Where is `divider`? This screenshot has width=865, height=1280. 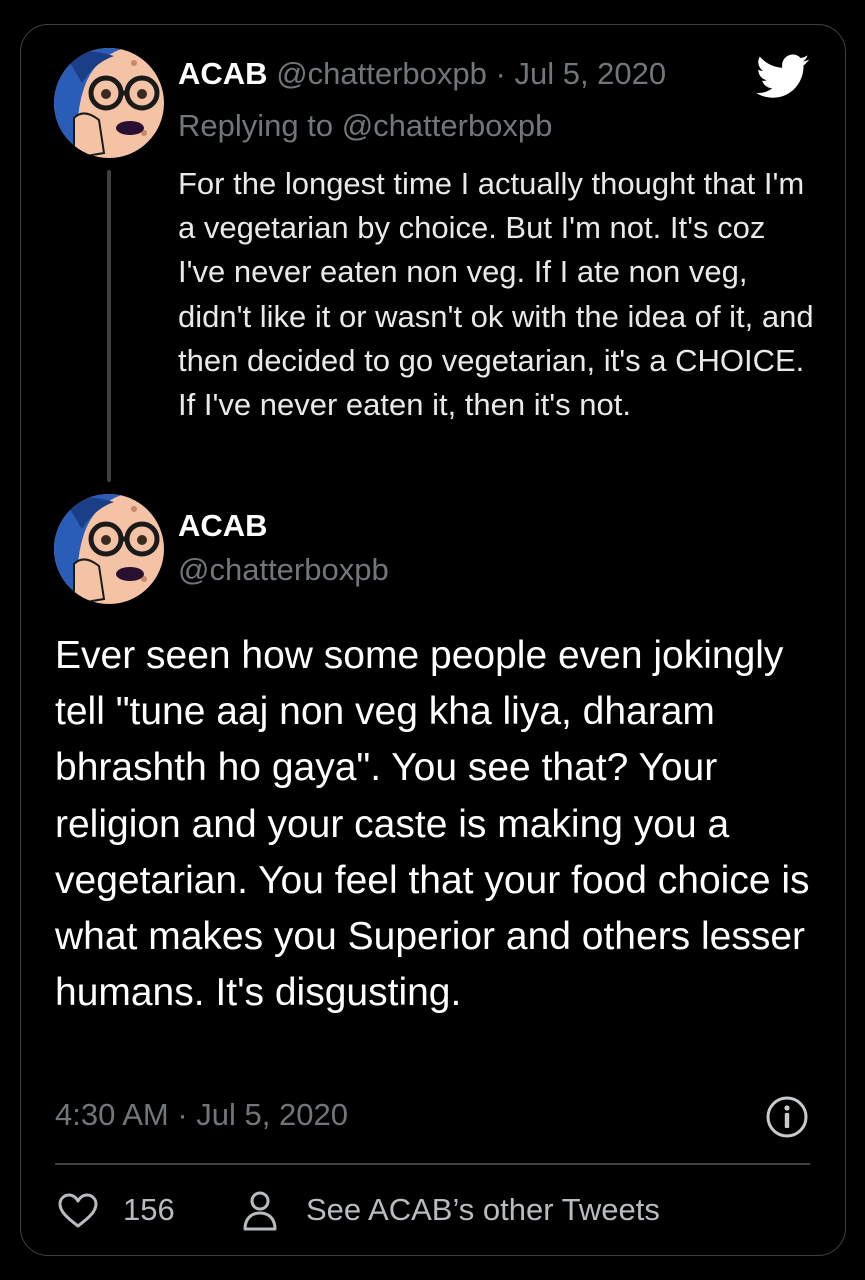
divider is located at coordinates (432, 1164).